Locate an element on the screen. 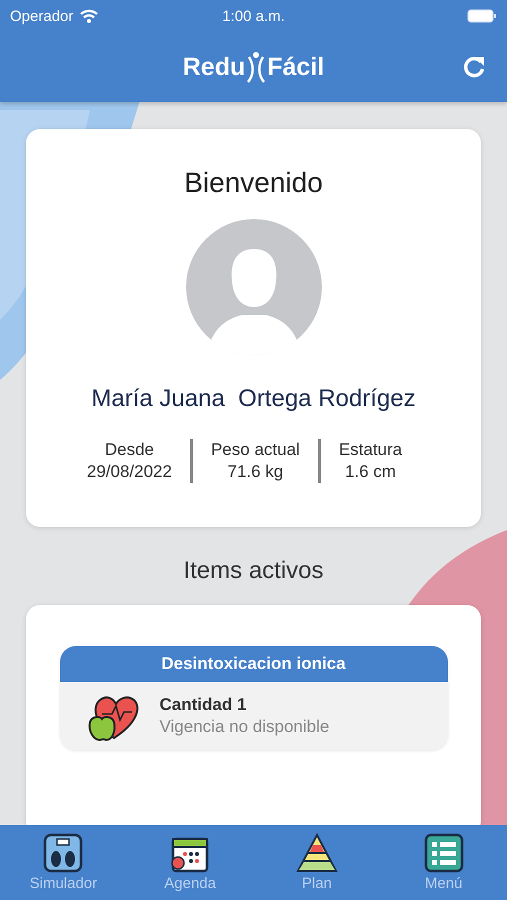 The width and height of the screenshot is (507, 900). tab-item: Plan is located at coordinates (317, 862).